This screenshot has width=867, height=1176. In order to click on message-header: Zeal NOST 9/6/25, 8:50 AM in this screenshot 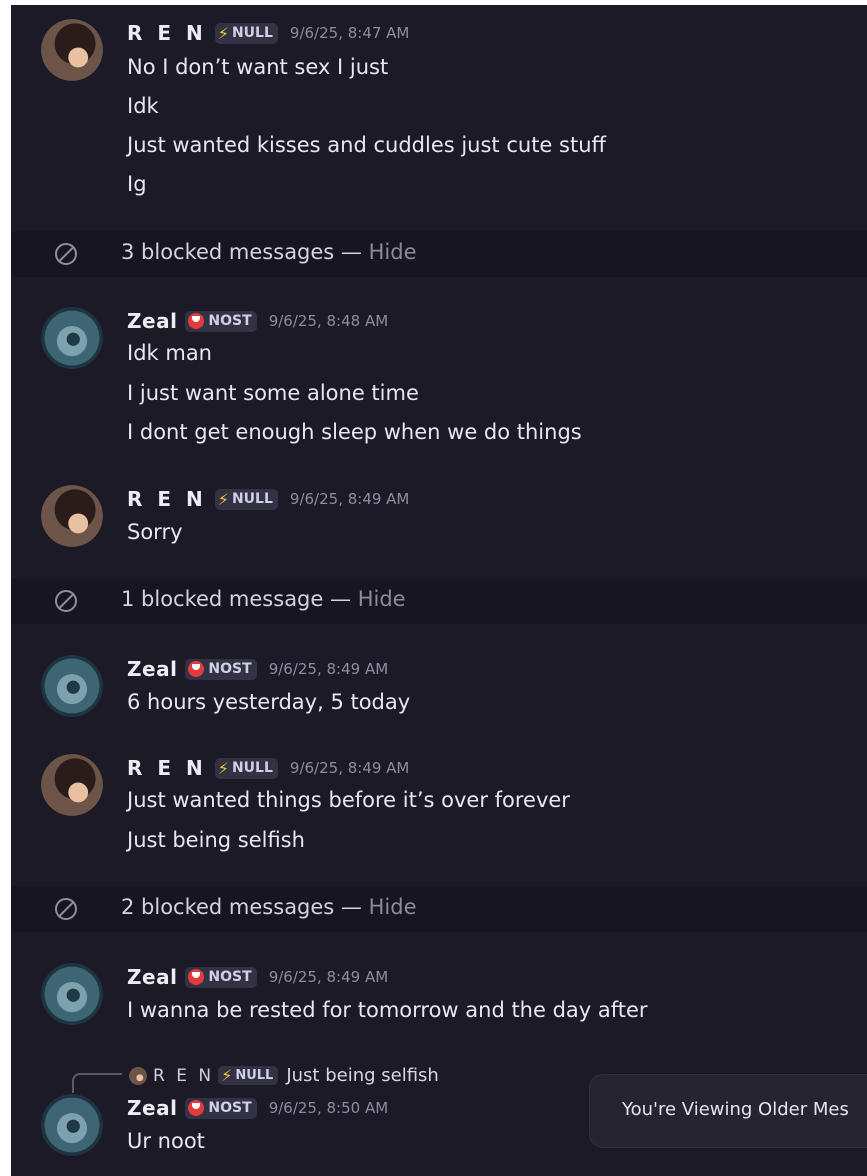, I will do `click(257, 1108)`.